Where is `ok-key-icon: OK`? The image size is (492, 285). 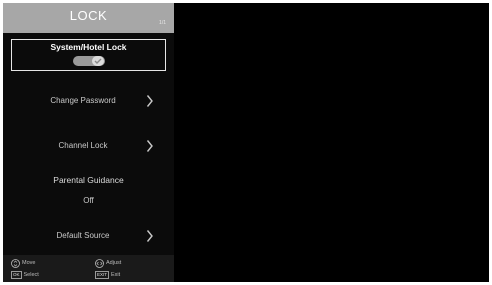 ok-key-icon: OK is located at coordinates (16, 275).